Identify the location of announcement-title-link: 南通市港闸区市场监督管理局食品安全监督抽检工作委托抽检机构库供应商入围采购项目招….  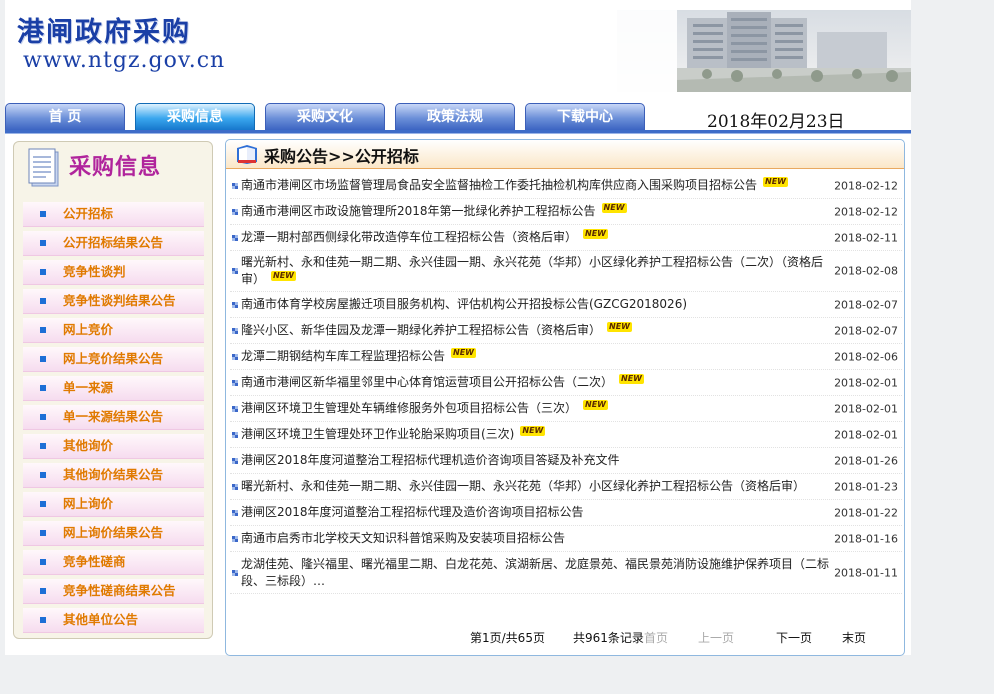
(530, 185).